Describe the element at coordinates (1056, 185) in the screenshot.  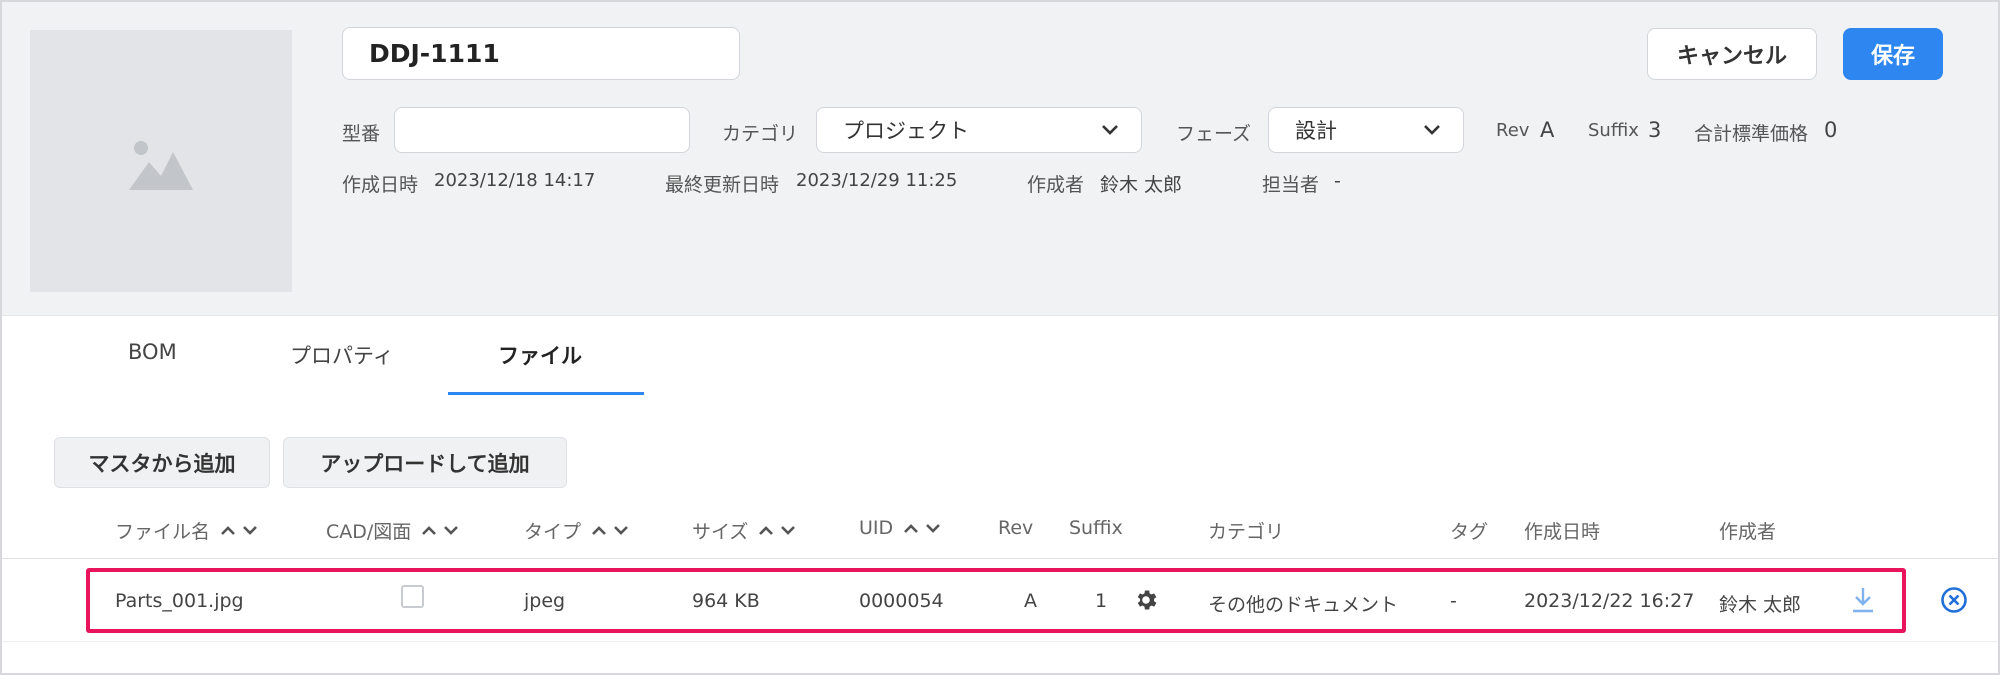
I see `creator-label: 作成者` at that location.